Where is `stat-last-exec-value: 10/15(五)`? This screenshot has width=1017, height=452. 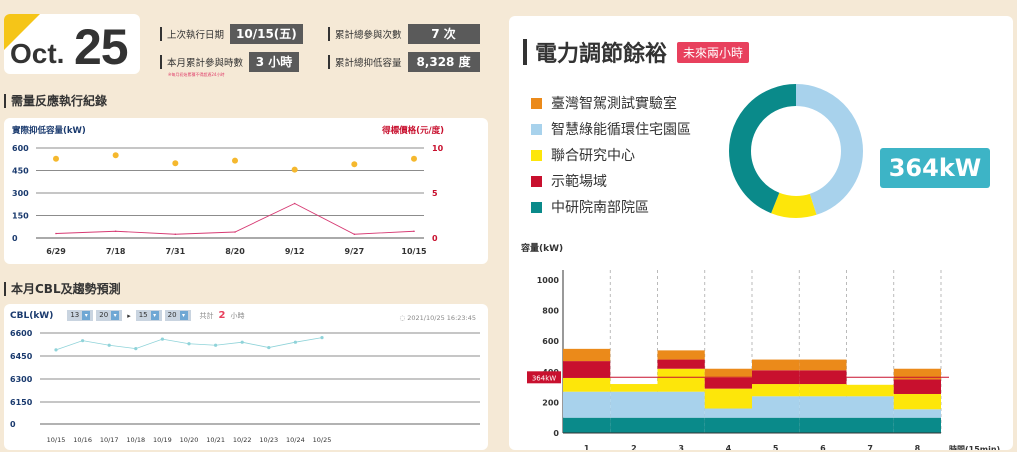 stat-last-exec-value: 10/15(五) is located at coordinates (266, 34).